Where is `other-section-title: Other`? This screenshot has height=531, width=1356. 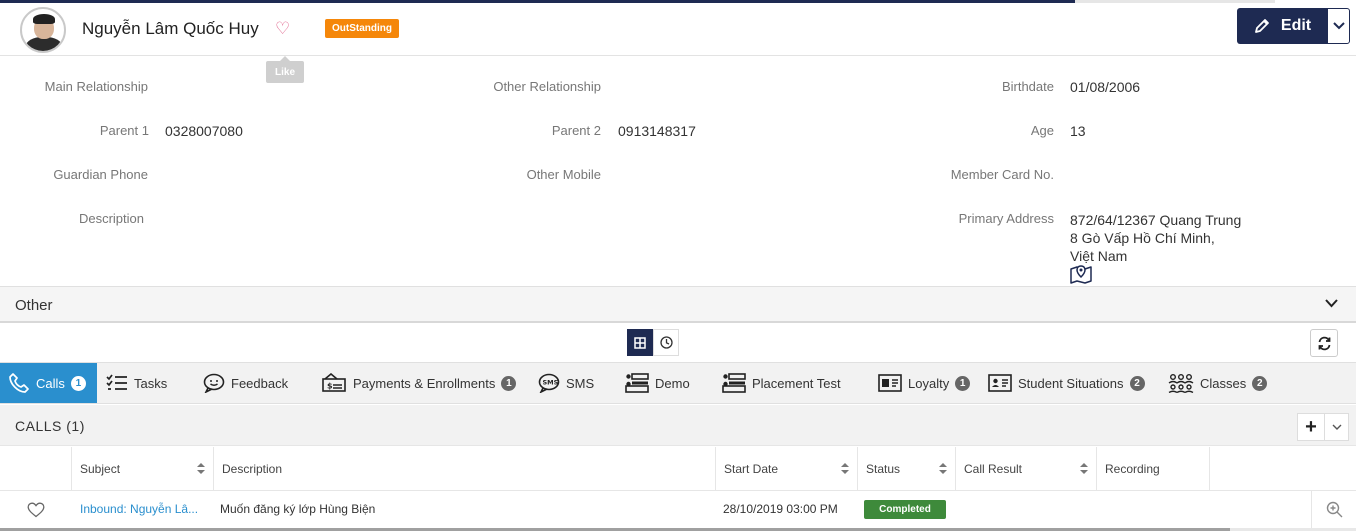 other-section-title: Other is located at coordinates (34, 305).